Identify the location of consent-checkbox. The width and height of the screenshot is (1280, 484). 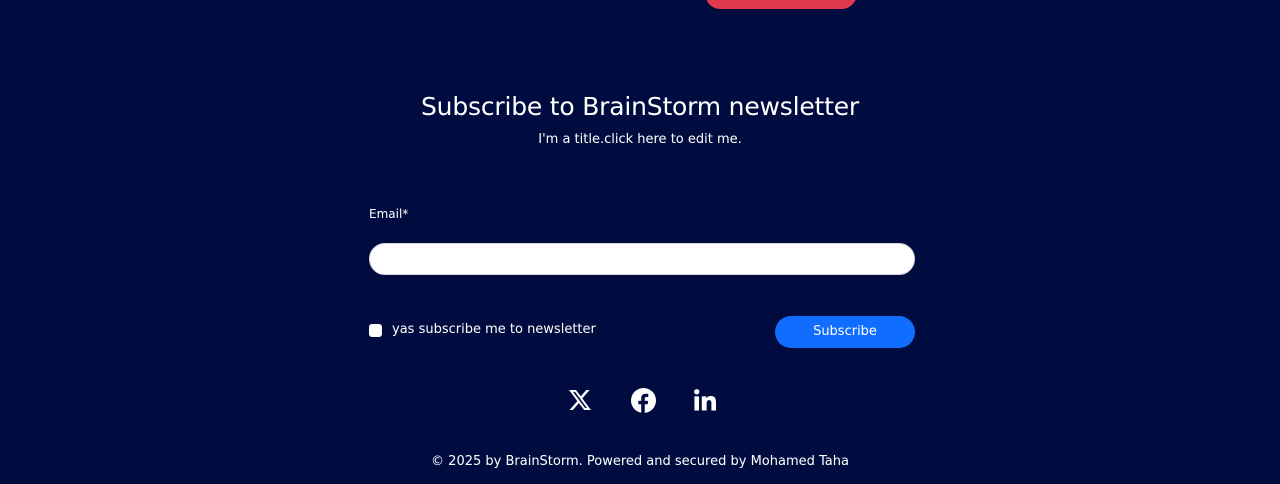
(375, 330).